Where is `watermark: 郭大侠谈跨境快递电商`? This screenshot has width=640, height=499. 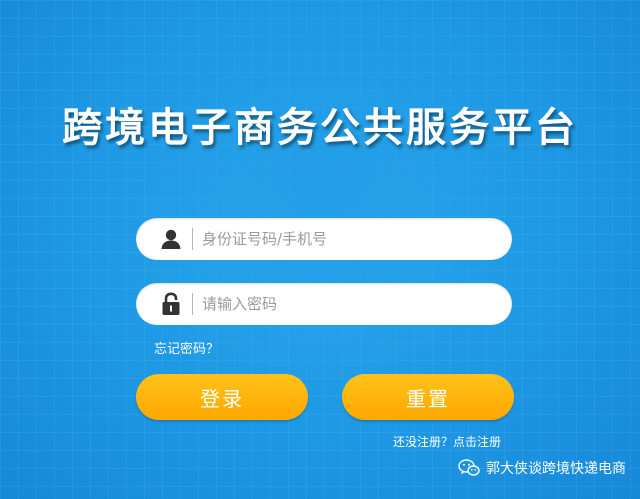
watermark: 郭大侠谈跨境快递电商 is located at coordinates (542, 468).